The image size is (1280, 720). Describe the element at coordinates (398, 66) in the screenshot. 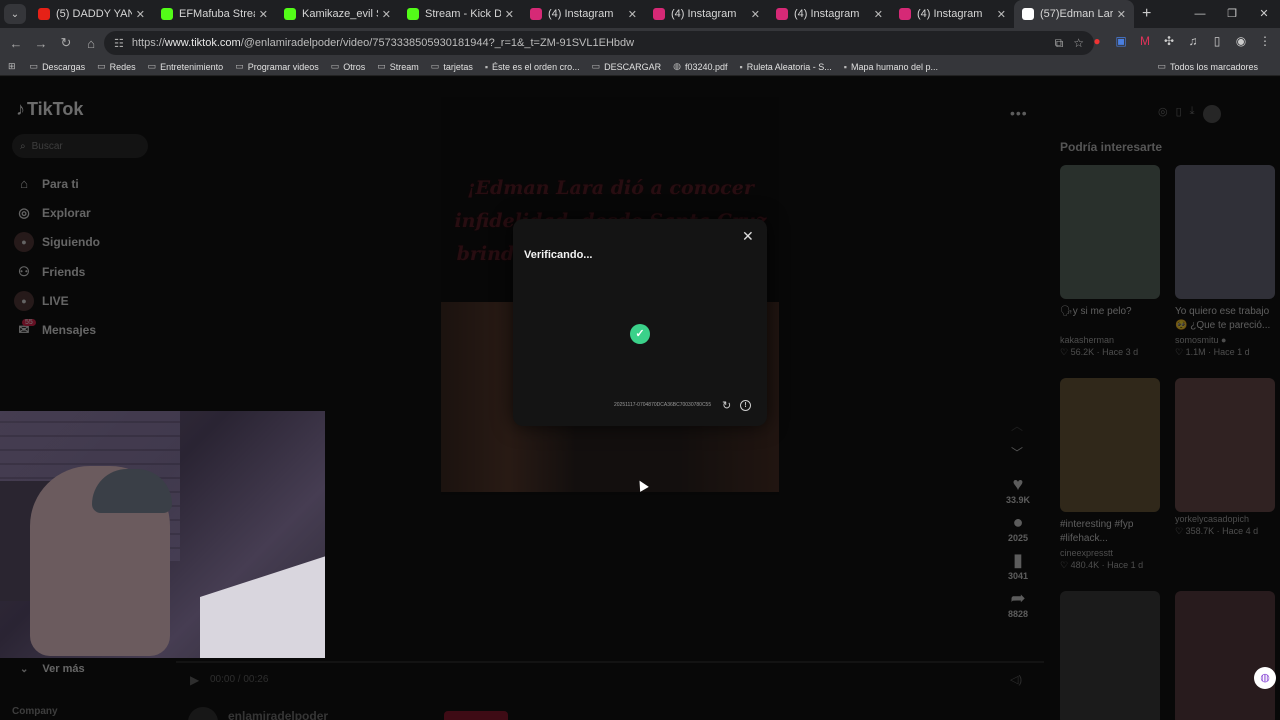

I see `bookmark-item: ▭ Stream` at that location.